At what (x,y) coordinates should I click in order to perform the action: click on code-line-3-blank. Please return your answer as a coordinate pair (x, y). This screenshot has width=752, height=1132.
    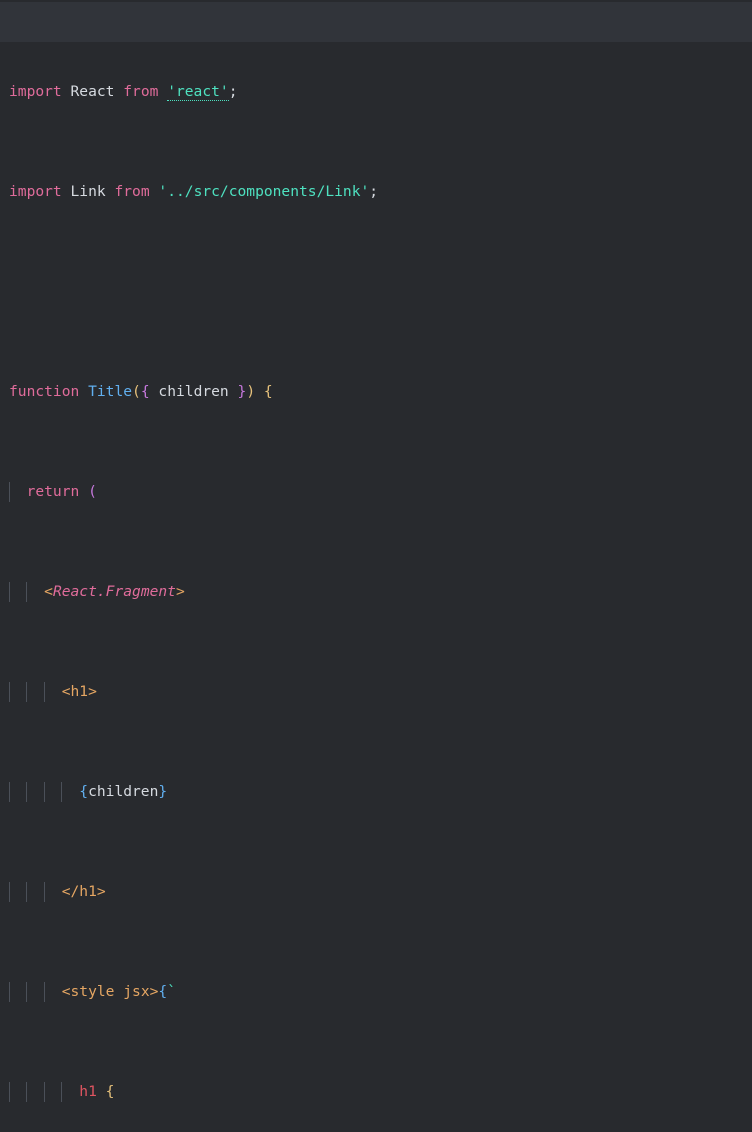
    Looking at the image, I should click on (376, 292).